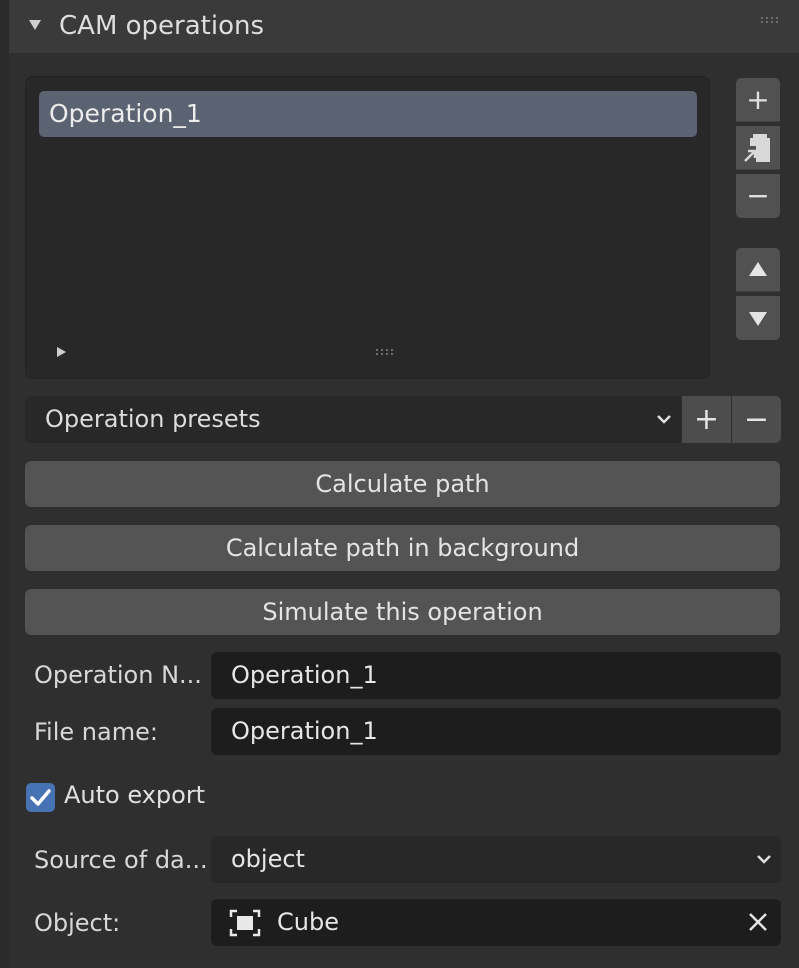  I want to click on panel-header: CAM operations, so click(404, 26).